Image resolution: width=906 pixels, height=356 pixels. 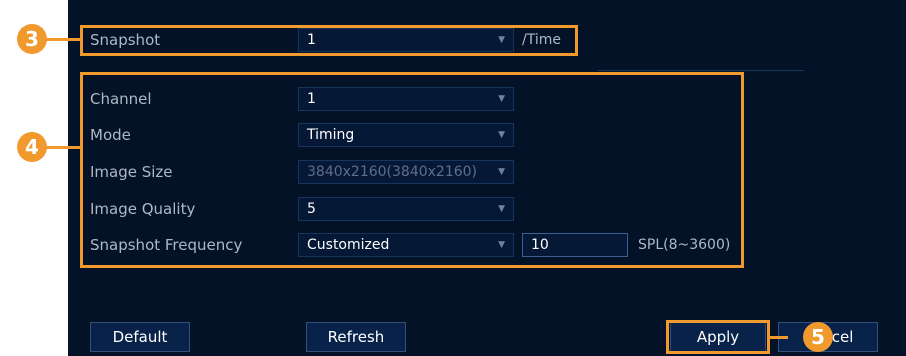 What do you see at coordinates (818, 337) in the screenshot?
I see `callout-badge-5: 5` at bounding box center [818, 337].